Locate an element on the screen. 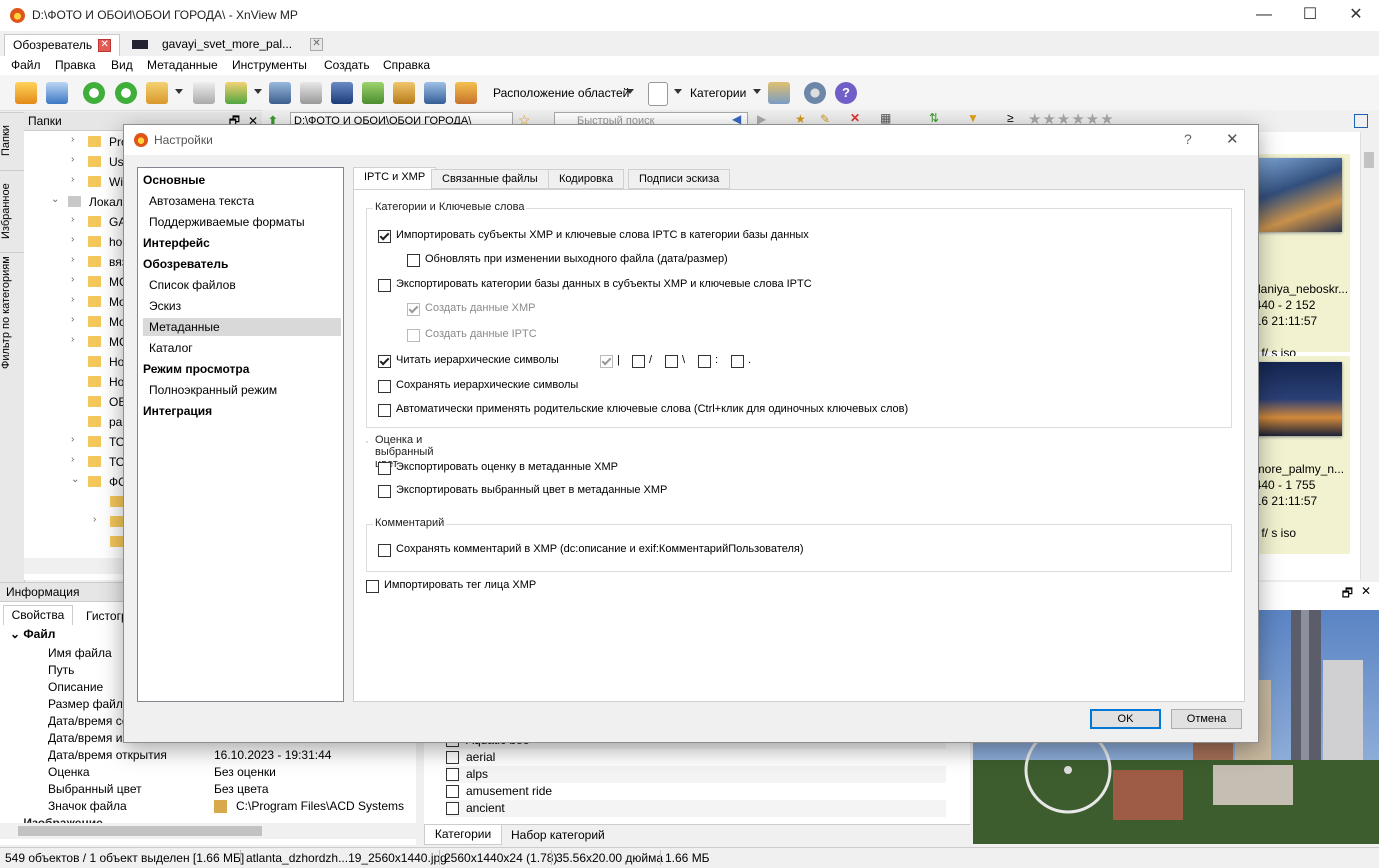 This screenshot has width=1379, height=868. tab-histogram: Гистогр is located at coordinates (107, 616).